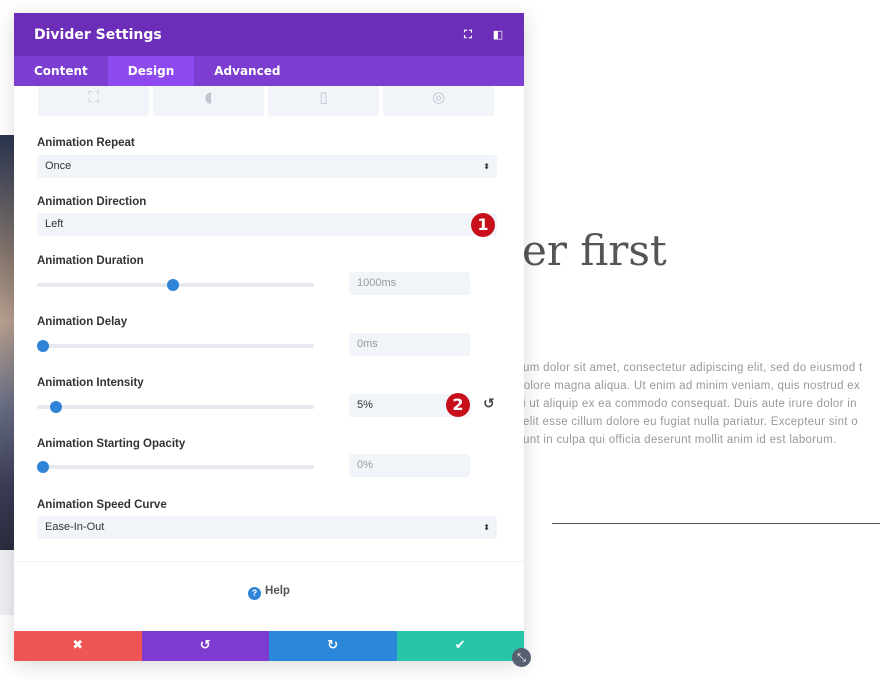  I want to click on animation-intensity-label: Animation Intensity, so click(90, 383).